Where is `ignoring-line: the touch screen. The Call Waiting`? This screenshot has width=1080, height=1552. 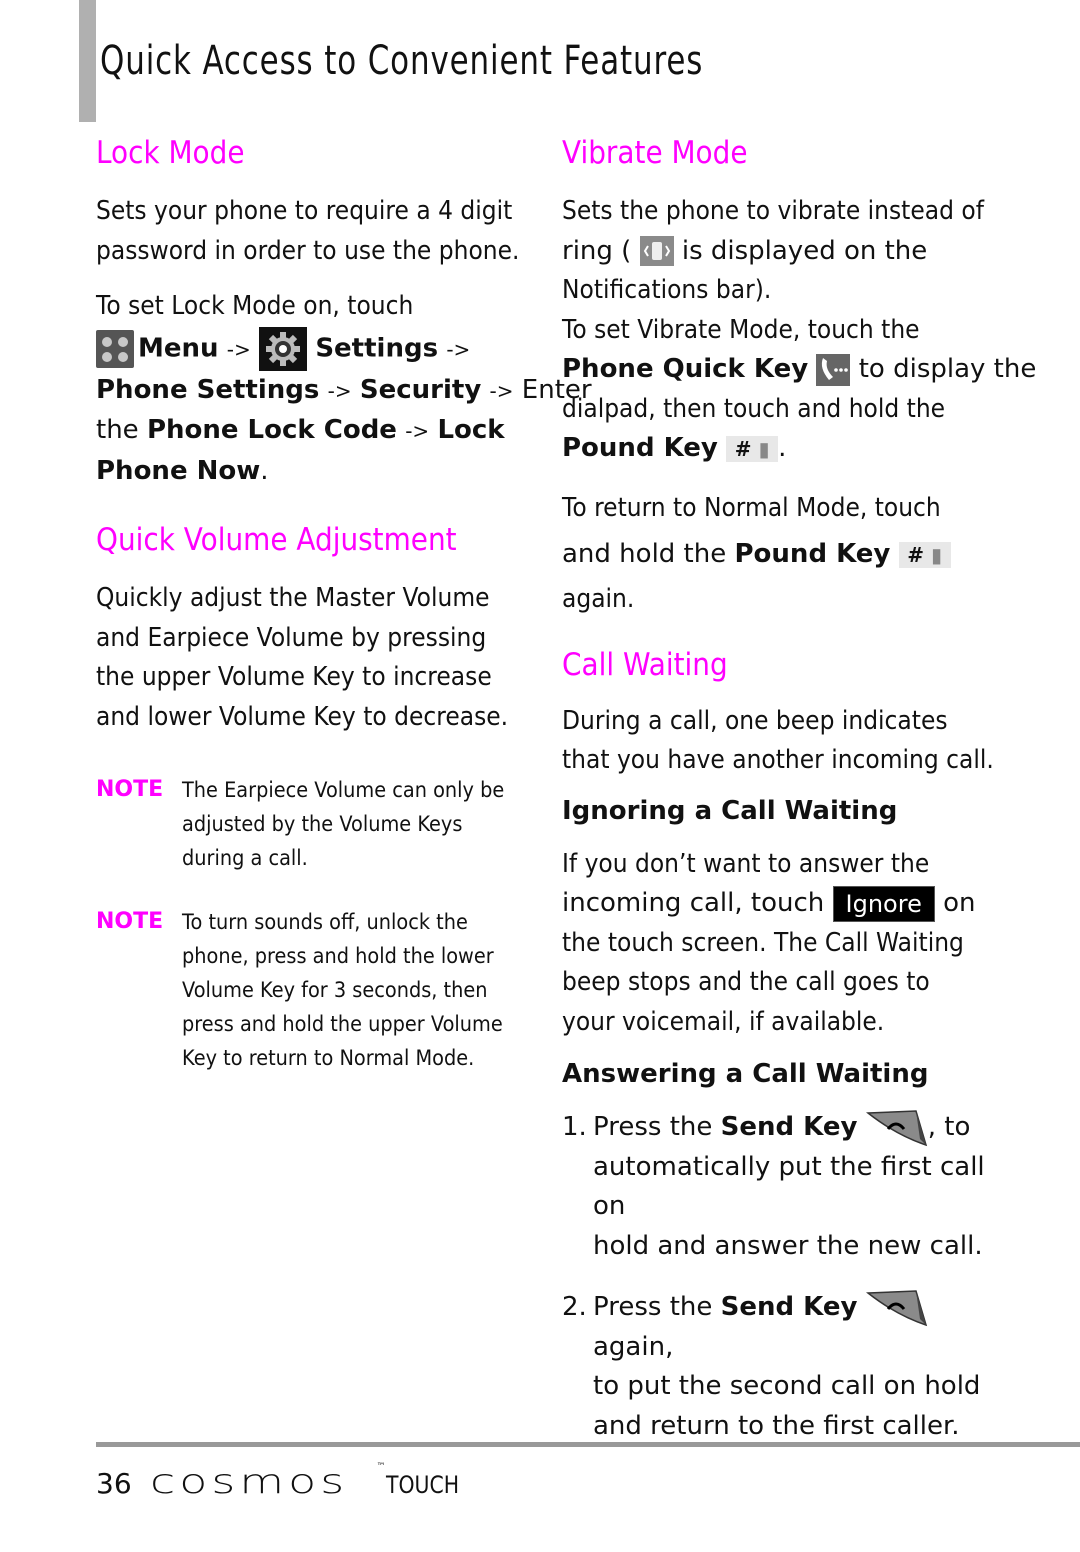 ignoring-line: the touch screen. The Call Waiting is located at coordinates (763, 942).